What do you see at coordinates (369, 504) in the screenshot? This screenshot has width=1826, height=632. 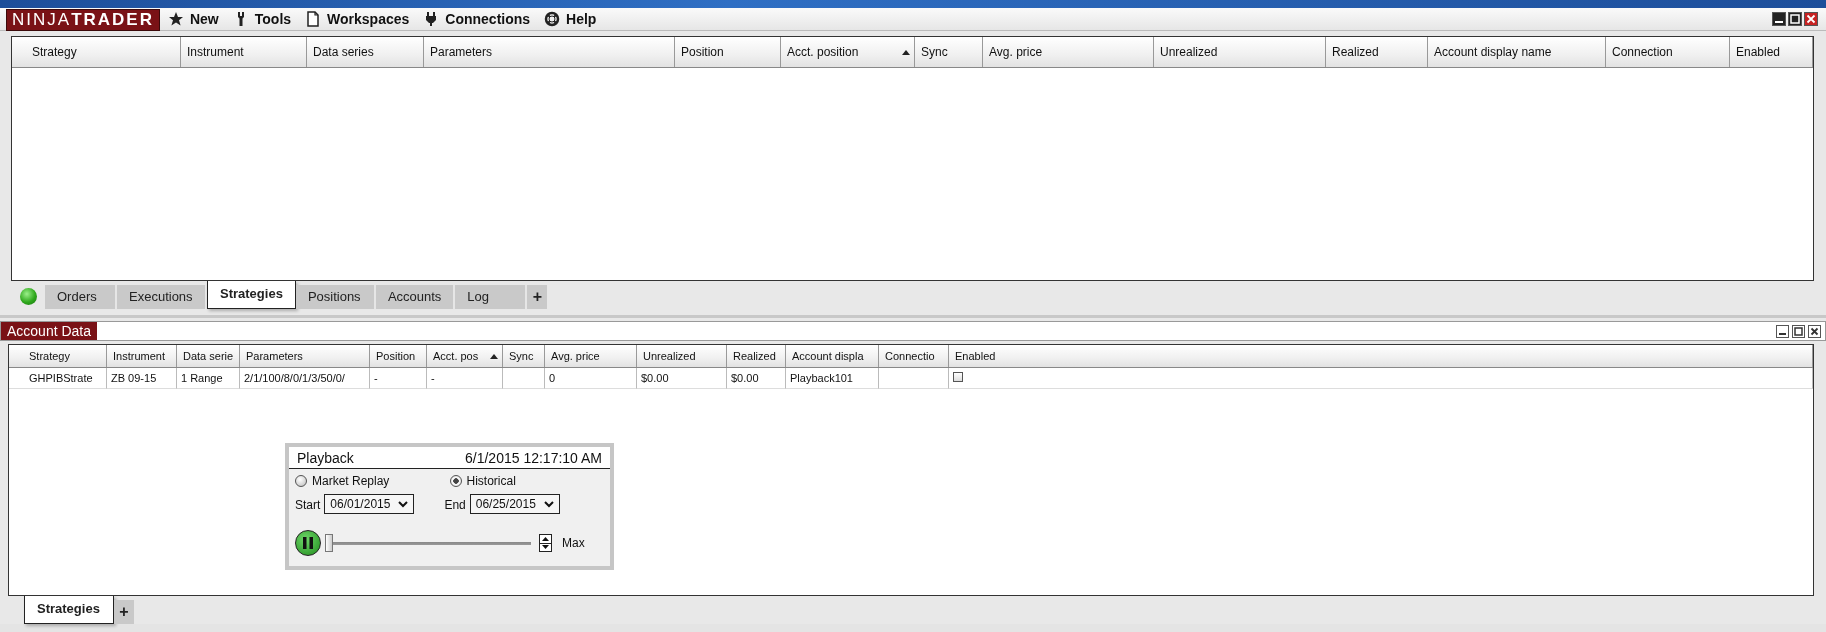 I see `date-dropdown: 06/01/2015` at bounding box center [369, 504].